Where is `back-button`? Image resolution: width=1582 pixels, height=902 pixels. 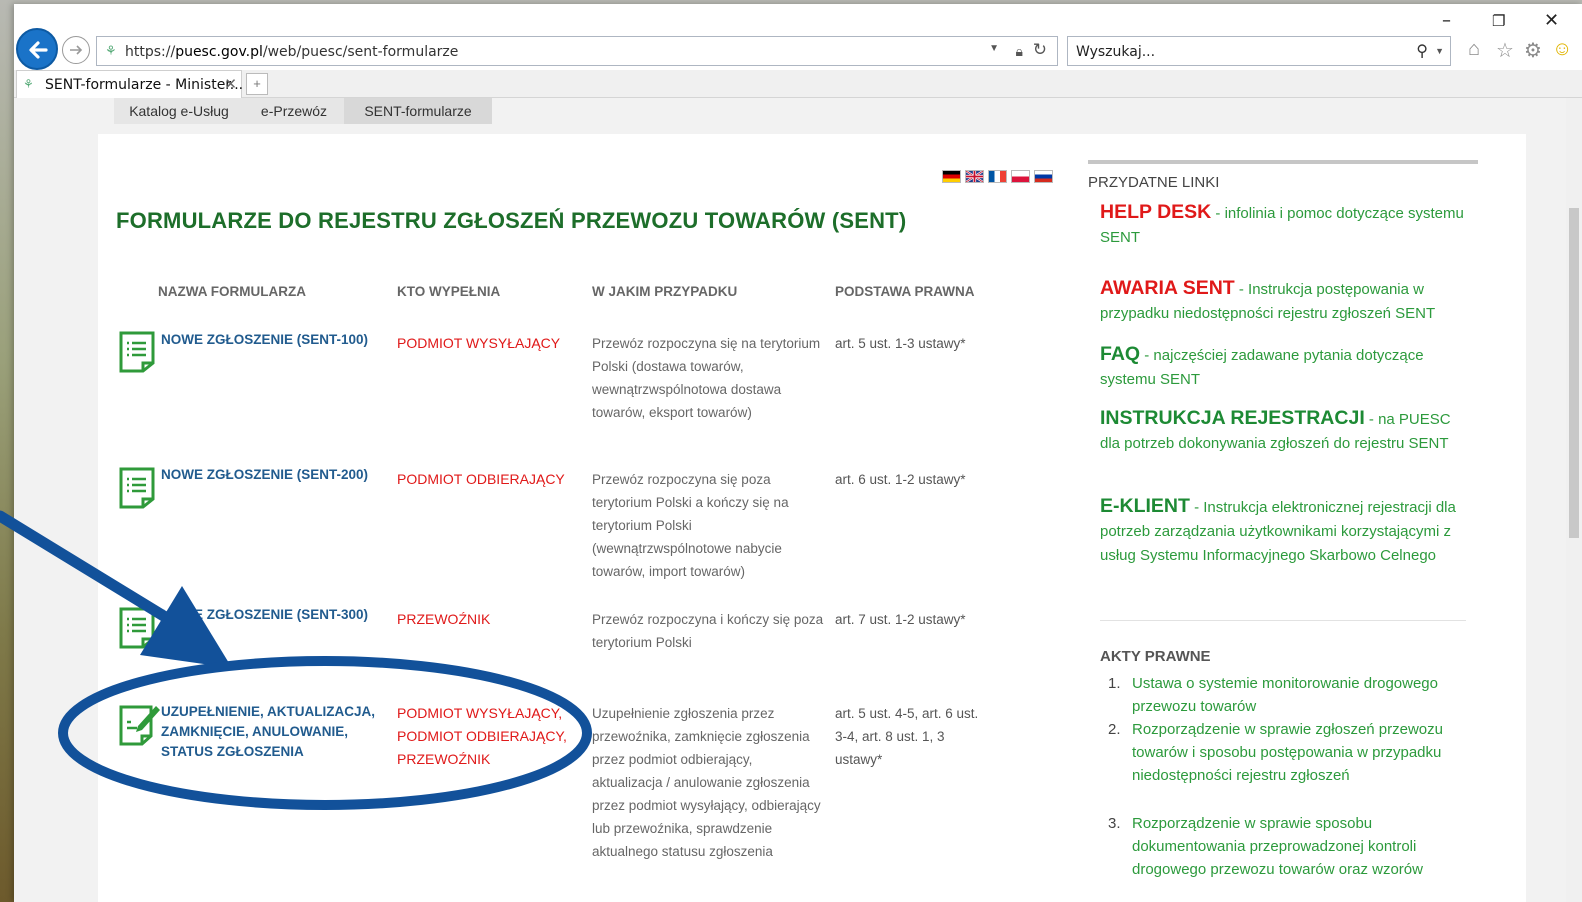 back-button is located at coordinates (37, 49).